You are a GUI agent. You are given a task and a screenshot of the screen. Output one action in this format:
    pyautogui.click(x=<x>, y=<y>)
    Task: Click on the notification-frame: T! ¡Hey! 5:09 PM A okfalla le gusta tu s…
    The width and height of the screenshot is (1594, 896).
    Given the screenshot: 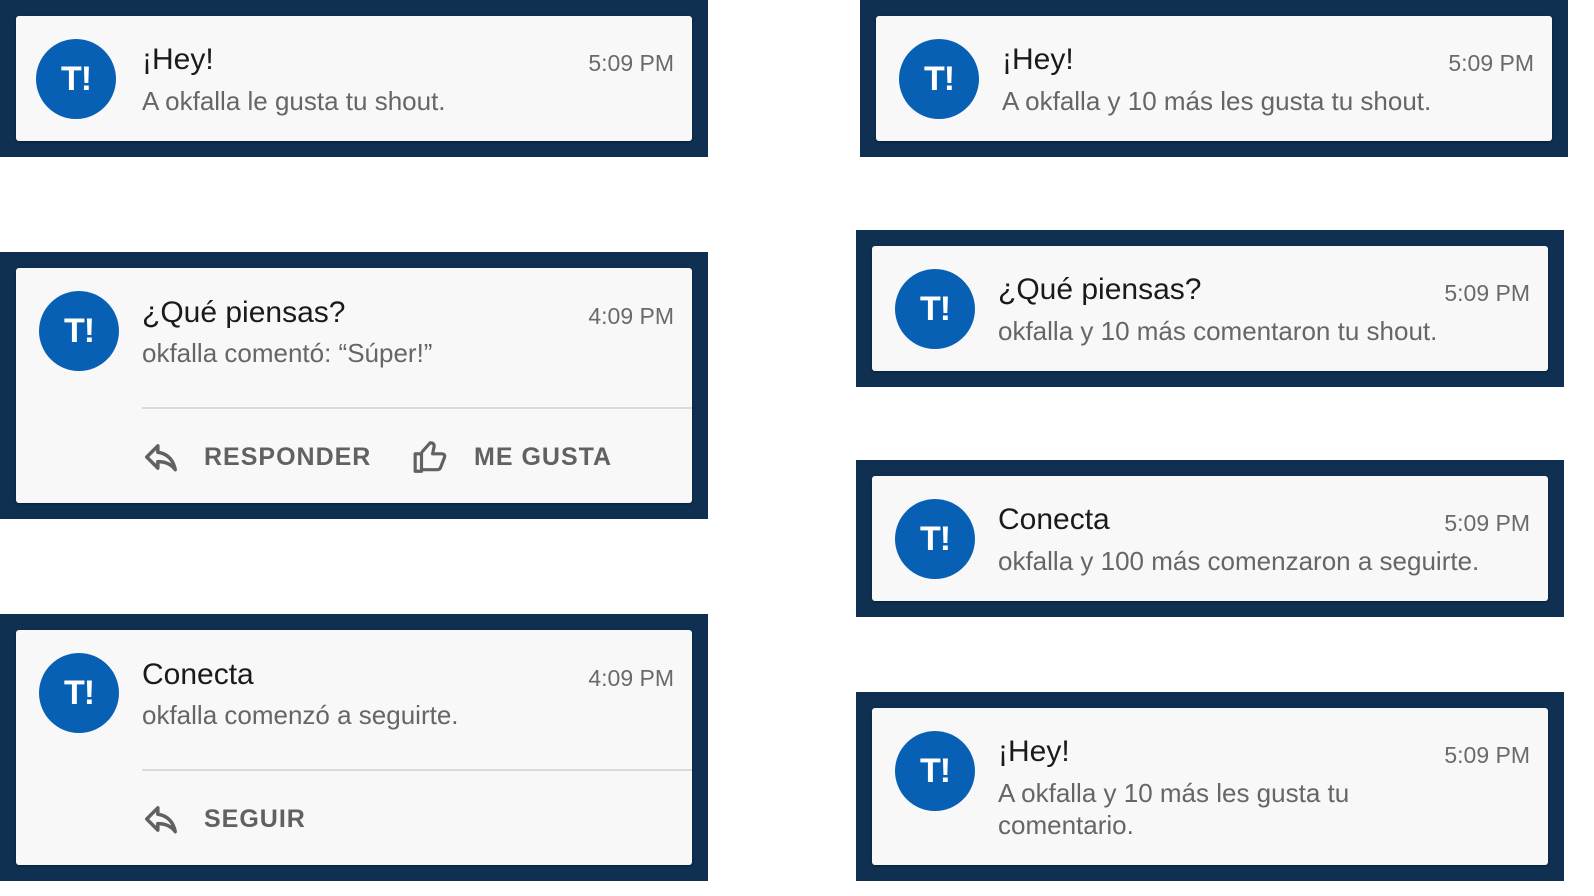 What is the action you would take?
    pyautogui.click(x=354, y=78)
    